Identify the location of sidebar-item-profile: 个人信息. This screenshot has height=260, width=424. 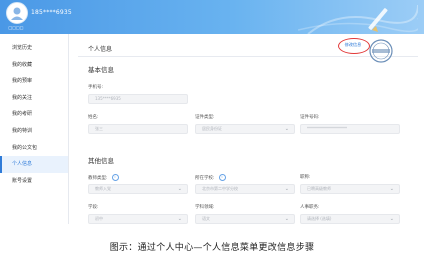
(34, 164).